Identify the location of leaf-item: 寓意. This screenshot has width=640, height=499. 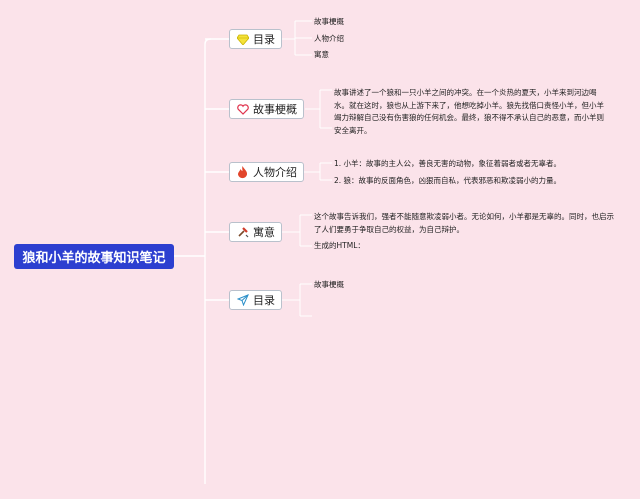
(321, 54).